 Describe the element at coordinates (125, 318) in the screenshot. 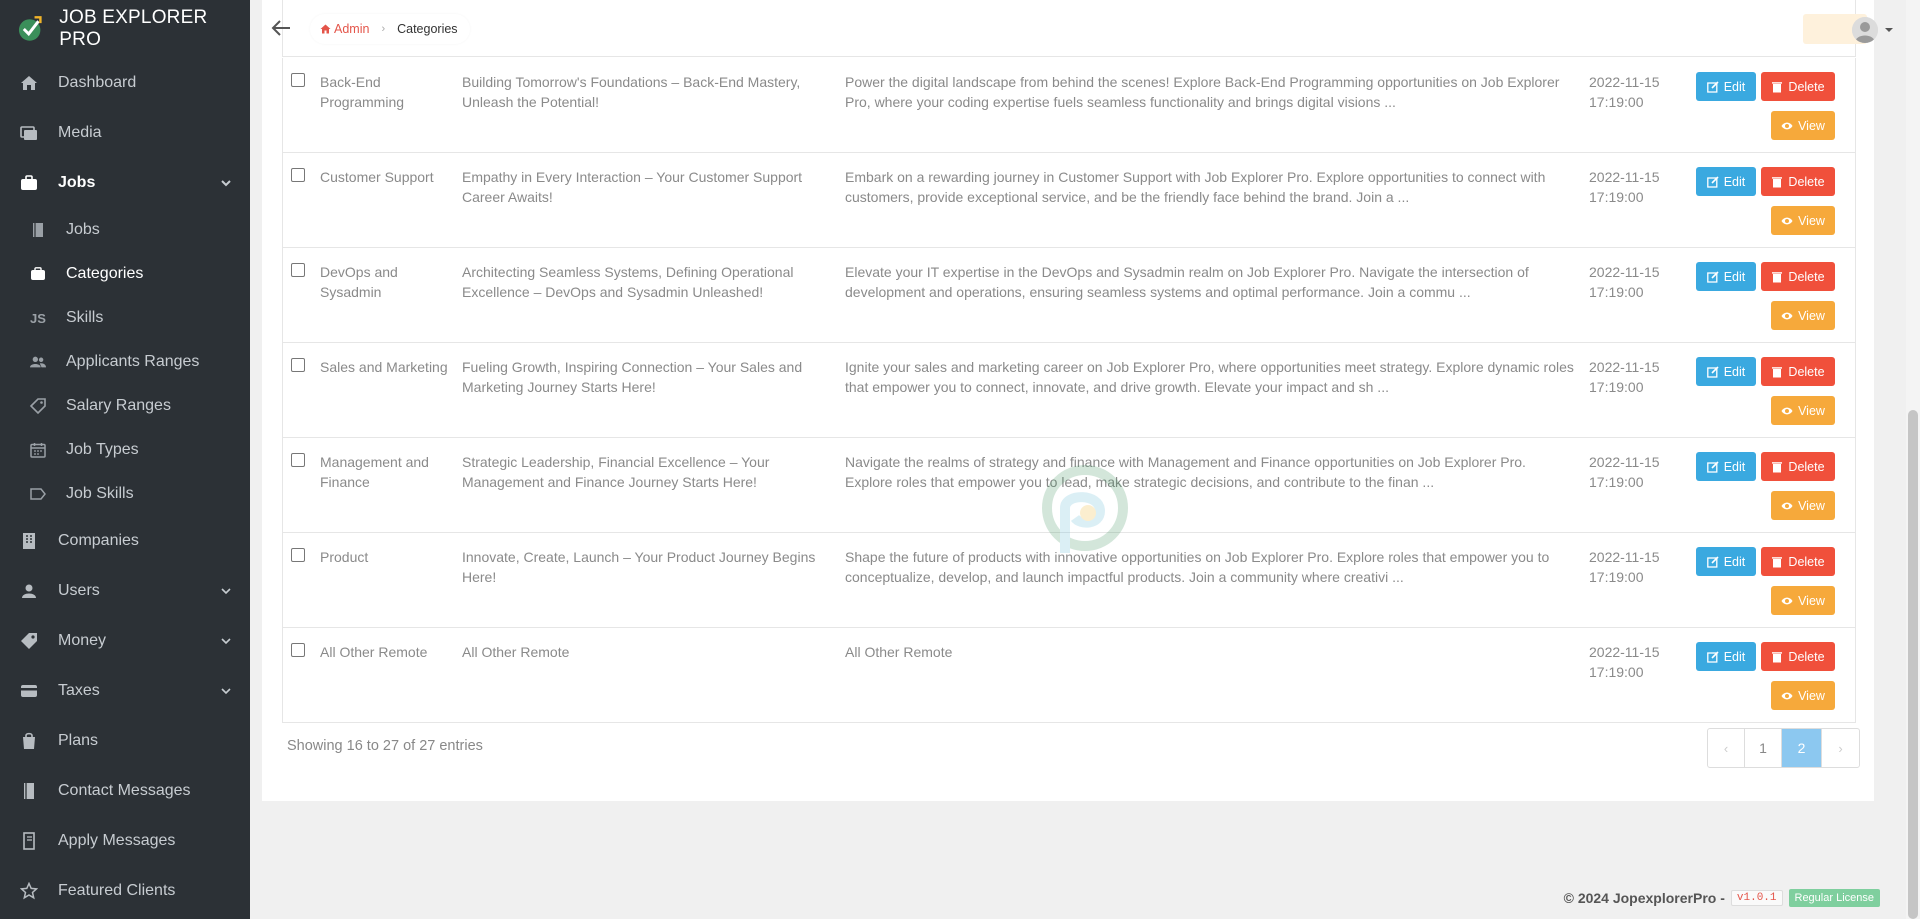

I see `sidebar-subitem-skills: JS Skills` at that location.